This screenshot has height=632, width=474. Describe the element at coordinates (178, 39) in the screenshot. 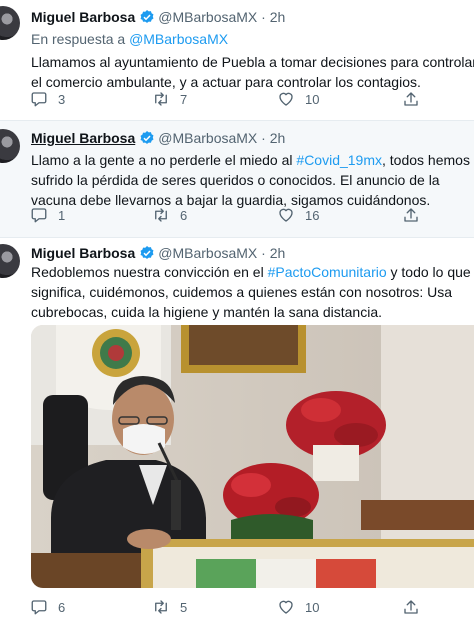

I see `reply-mention-link: @MBarbosaMX` at that location.